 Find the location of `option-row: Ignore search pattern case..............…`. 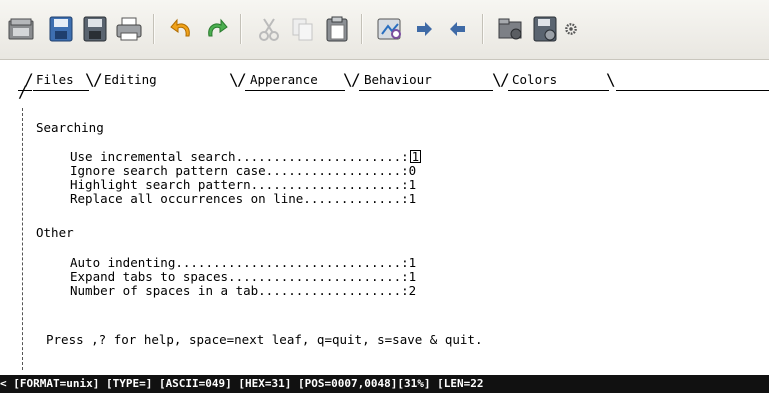

option-row: Ignore search pattern case..............… is located at coordinates (243, 171).